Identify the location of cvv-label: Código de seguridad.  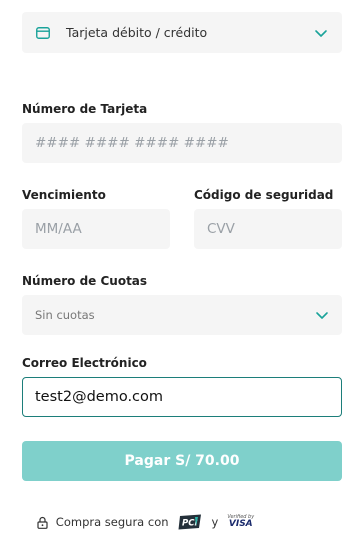
(264, 195).